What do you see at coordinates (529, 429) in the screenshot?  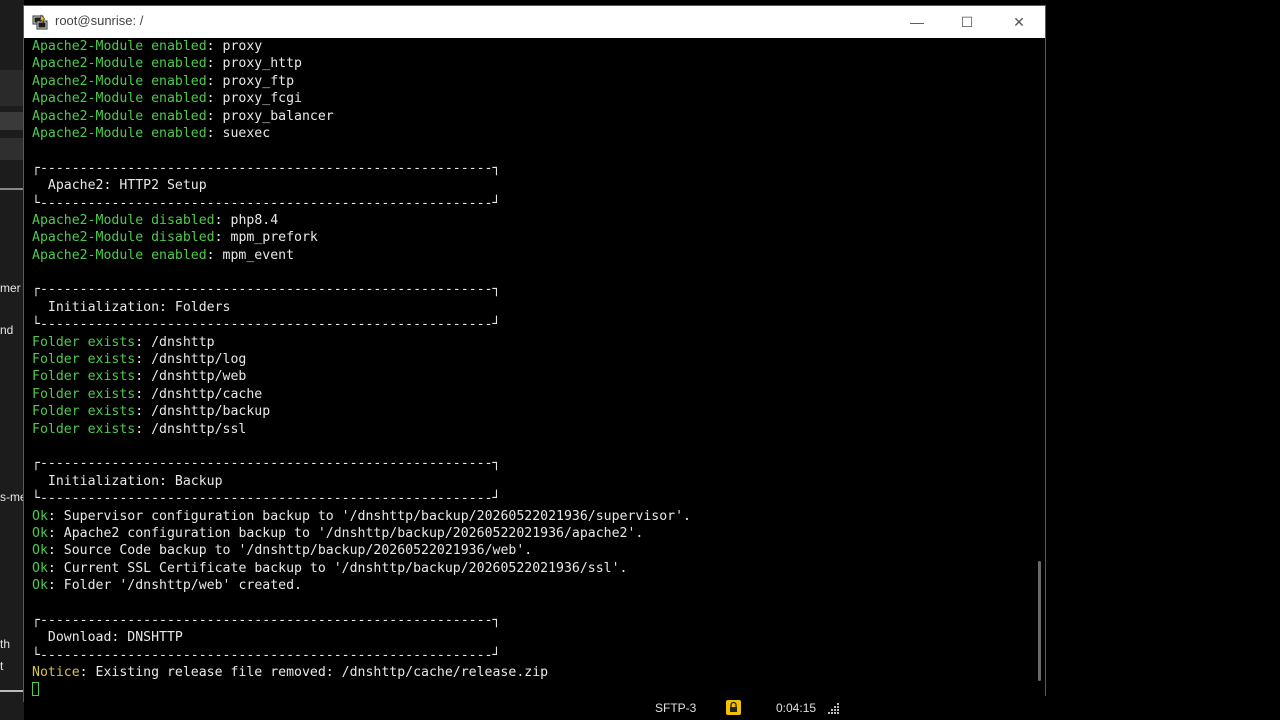 I see `terminal-line: Folder exists: /dnshttp/ssl` at bounding box center [529, 429].